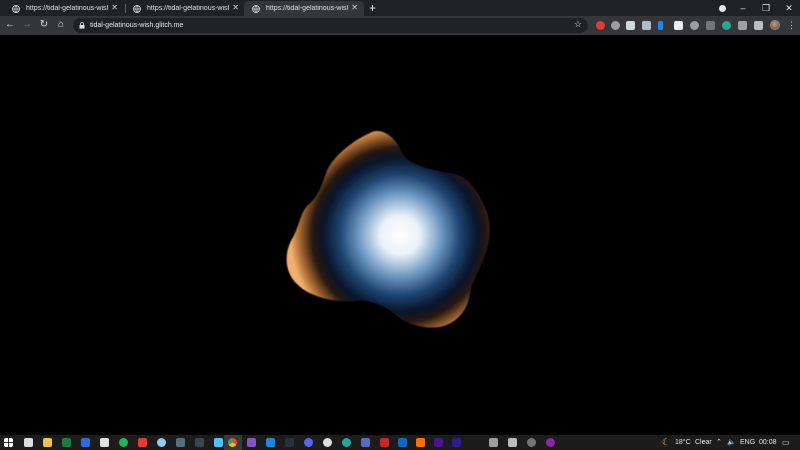 The image size is (800, 450). I want to click on weather-temp: 18°C, so click(683, 442).